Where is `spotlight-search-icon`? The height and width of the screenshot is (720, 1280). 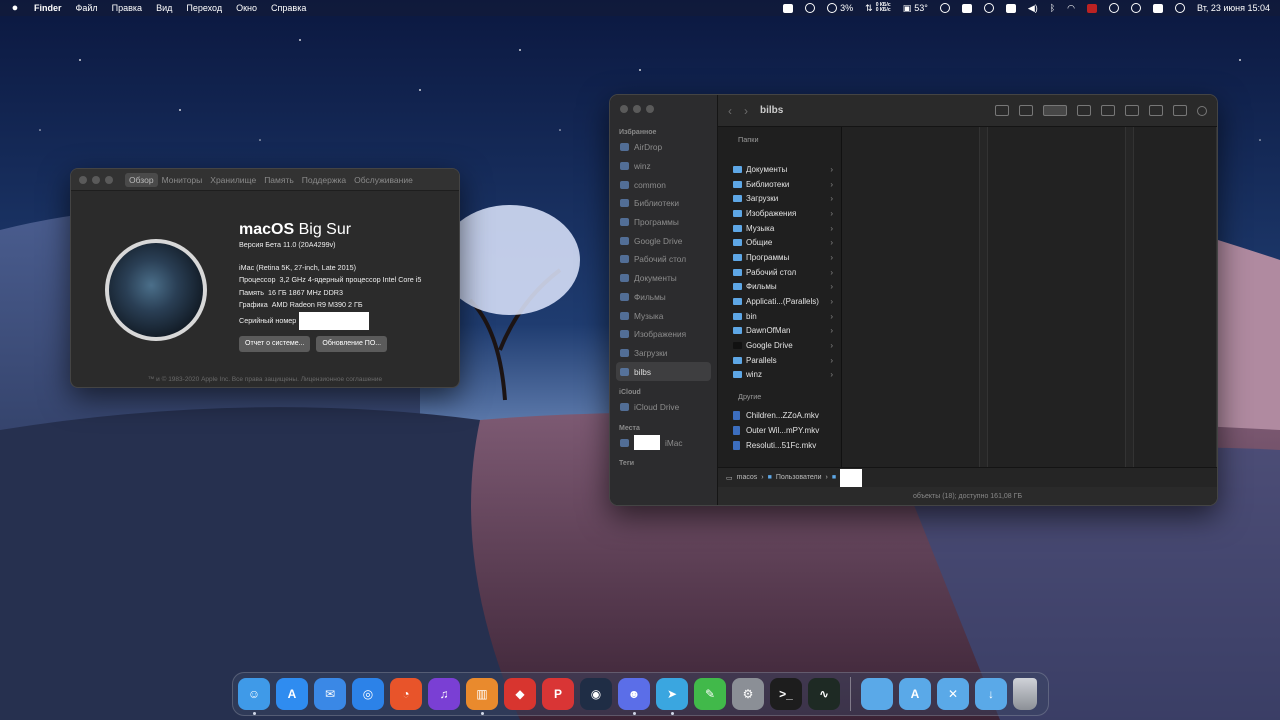
spotlight-search-icon is located at coordinates (1136, 8).